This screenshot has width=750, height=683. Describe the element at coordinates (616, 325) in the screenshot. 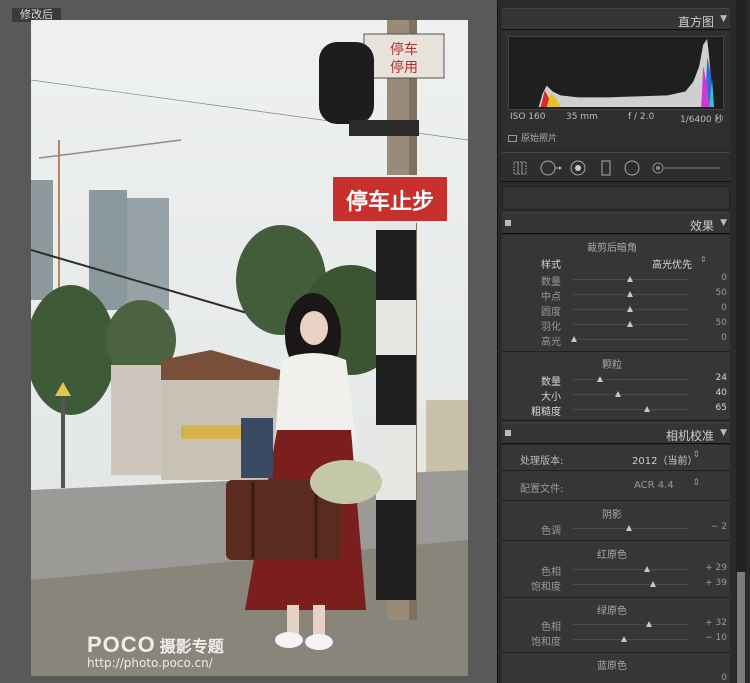

I see `slider-row: 羽化 50` at that location.